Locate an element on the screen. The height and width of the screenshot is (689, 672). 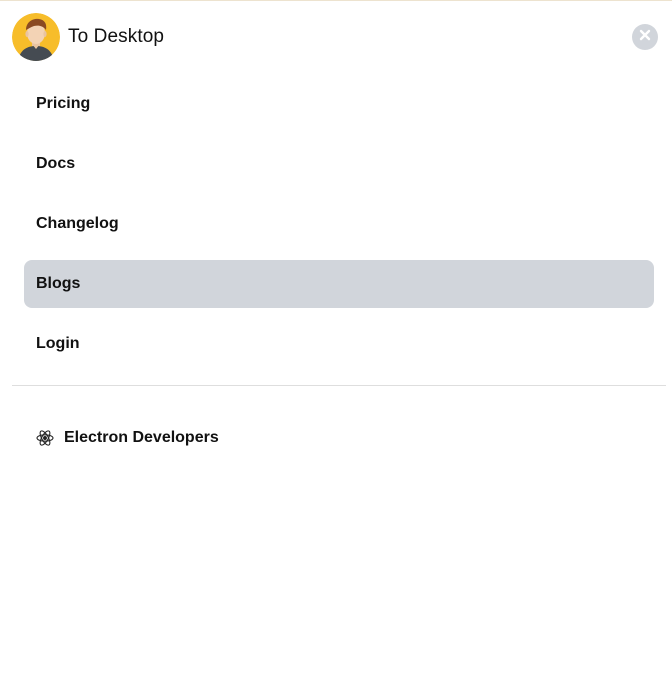
nav-item-login: Login is located at coordinates (339, 344).